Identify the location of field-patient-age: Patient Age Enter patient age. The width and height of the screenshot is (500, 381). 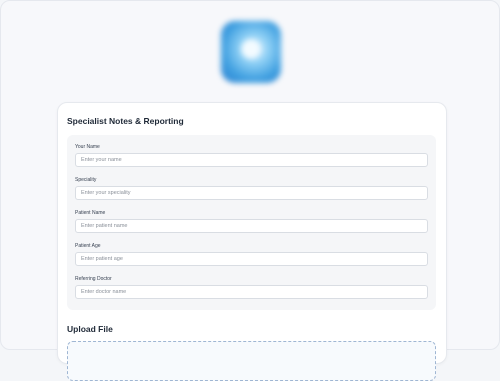
(251, 254).